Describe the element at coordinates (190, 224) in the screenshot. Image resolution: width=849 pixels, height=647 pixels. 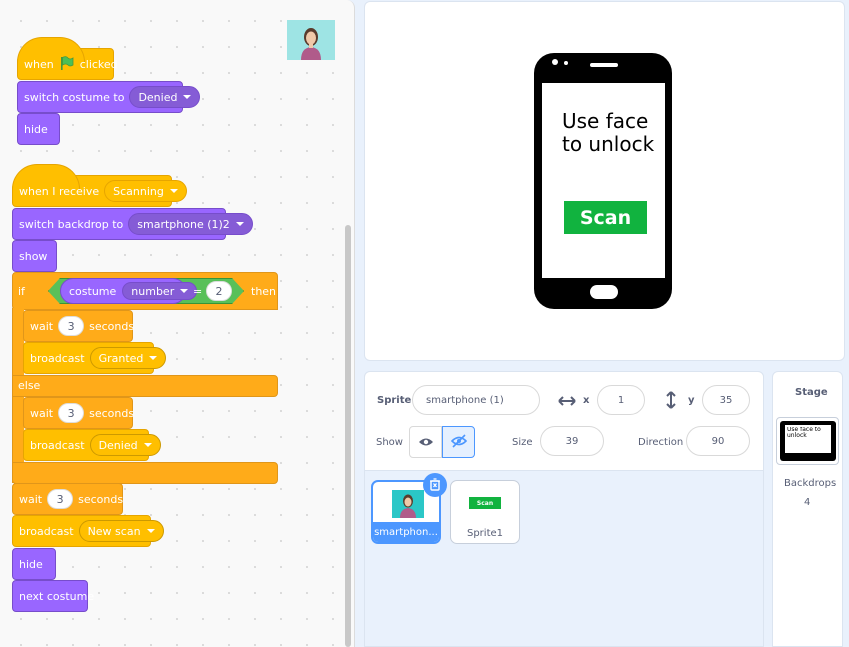
I see `backdrop-dropdown: smartphone (1)2` at that location.